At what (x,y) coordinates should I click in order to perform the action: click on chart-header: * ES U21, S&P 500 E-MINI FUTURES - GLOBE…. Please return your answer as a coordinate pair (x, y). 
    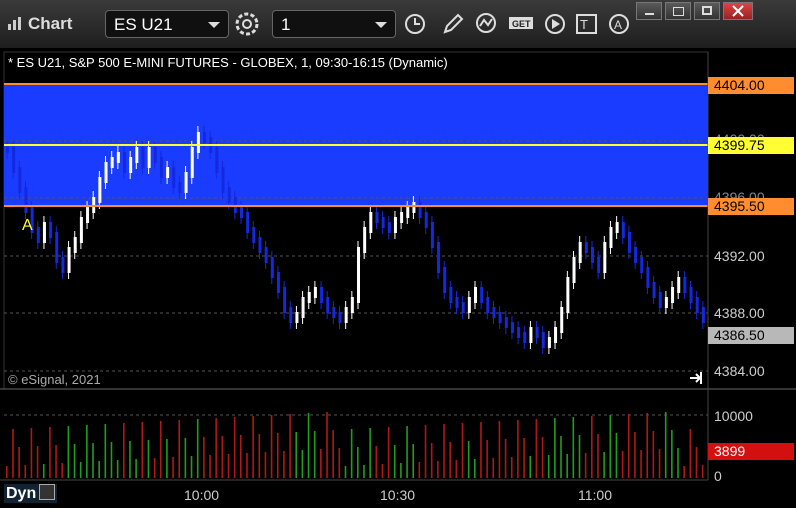
    Looking at the image, I should click on (228, 62).